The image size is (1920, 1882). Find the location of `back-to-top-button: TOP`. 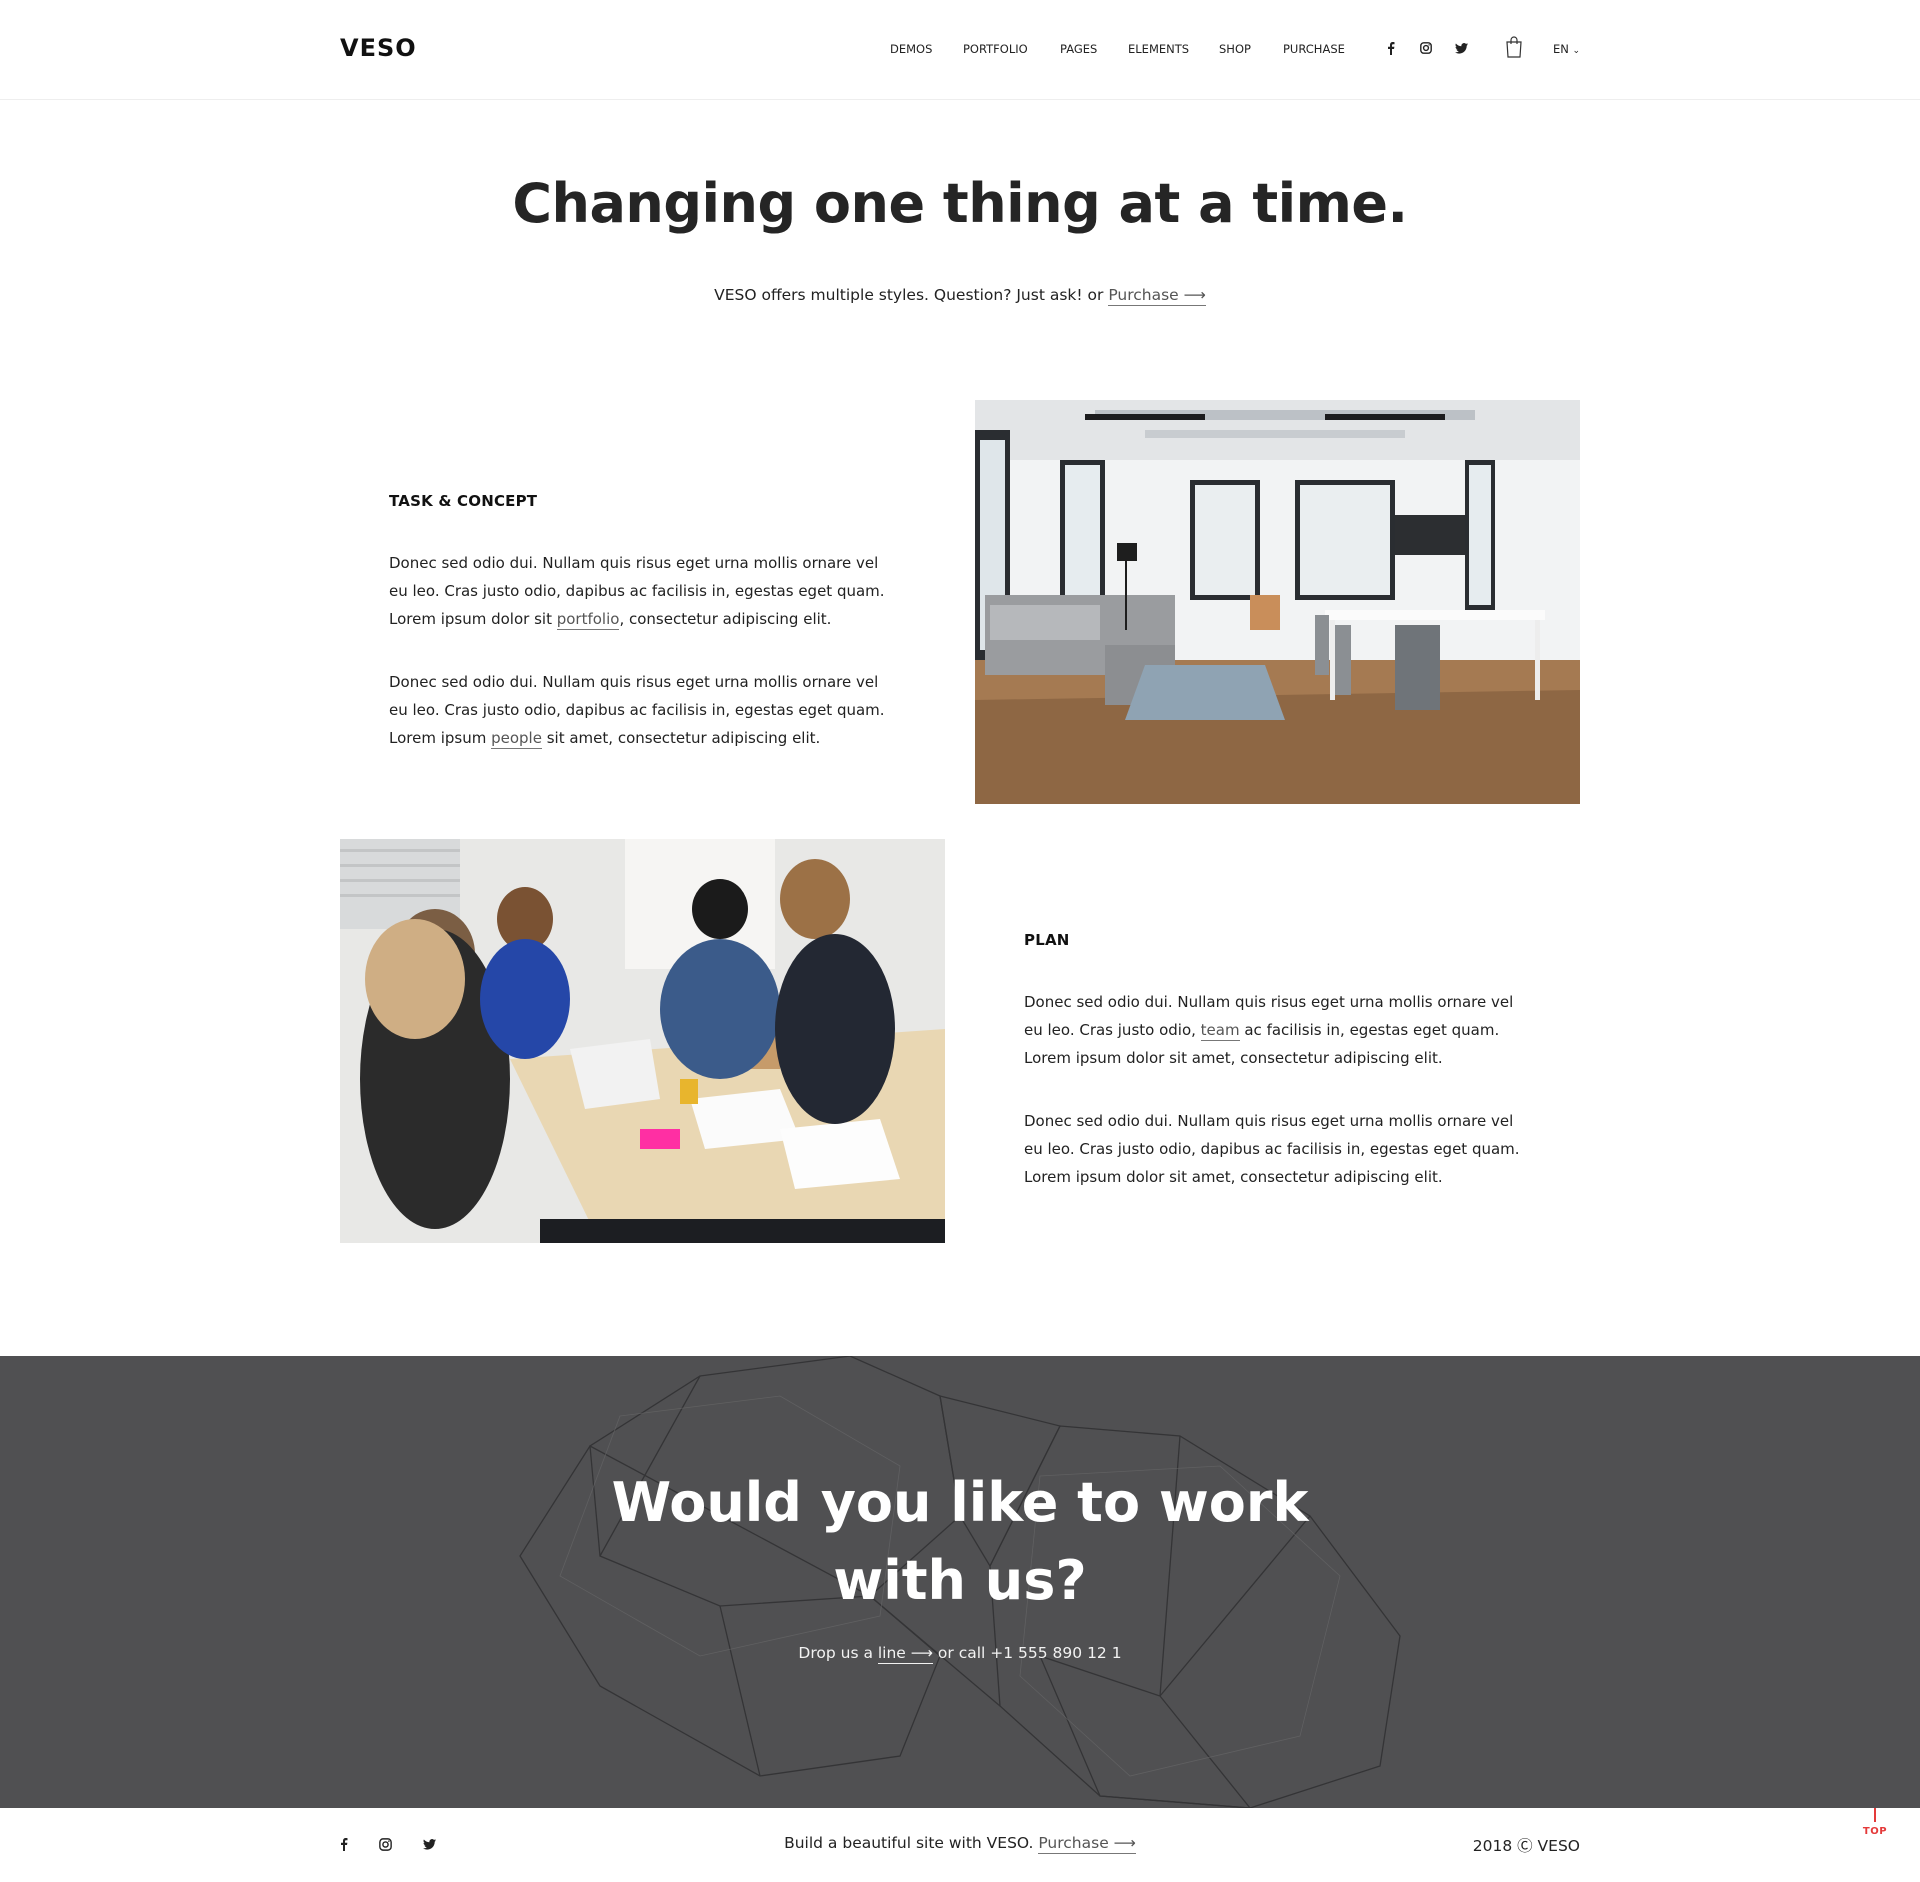

back-to-top-button: TOP is located at coordinates (1875, 1822).